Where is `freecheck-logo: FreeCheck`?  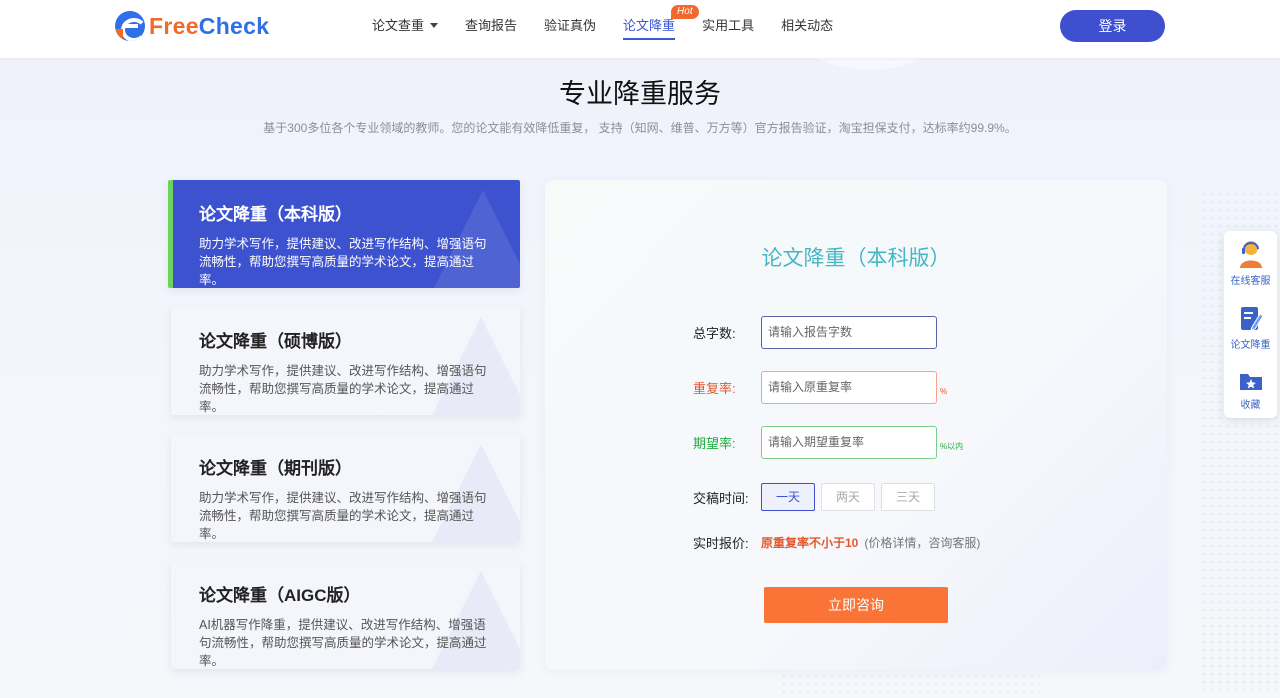 freecheck-logo: FreeCheck is located at coordinates (192, 26).